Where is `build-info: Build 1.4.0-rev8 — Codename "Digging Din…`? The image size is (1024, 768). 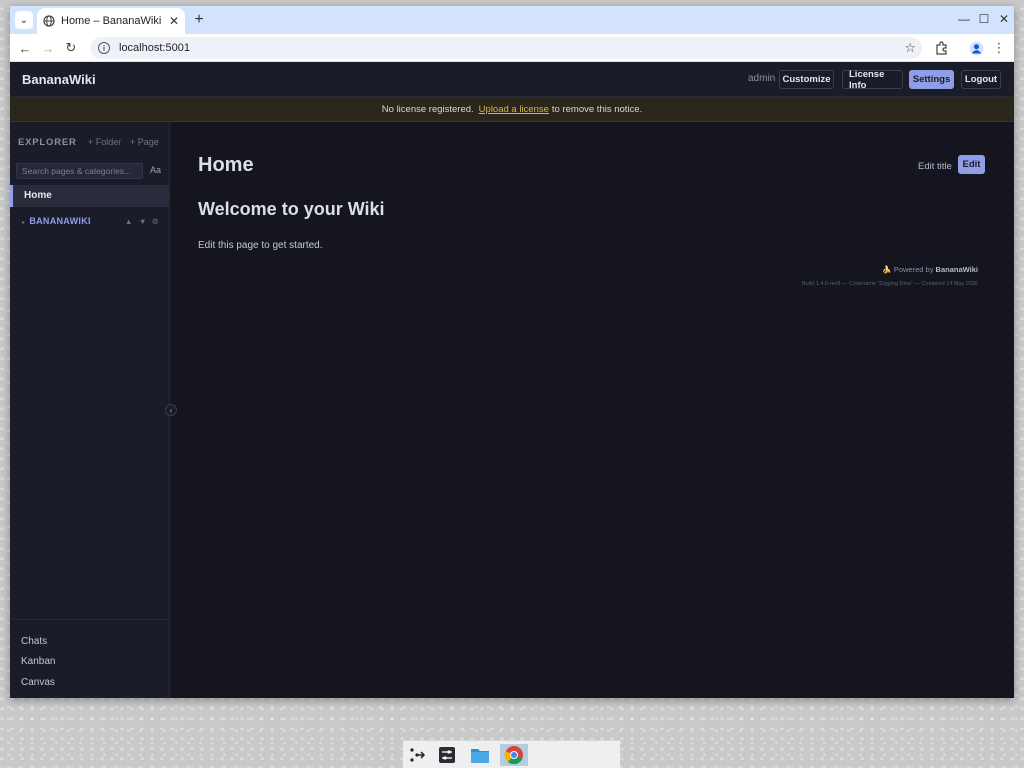 build-info: Build 1.4.0-rev8 — Codename "Digging Din… is located at coordinates (889, 284).